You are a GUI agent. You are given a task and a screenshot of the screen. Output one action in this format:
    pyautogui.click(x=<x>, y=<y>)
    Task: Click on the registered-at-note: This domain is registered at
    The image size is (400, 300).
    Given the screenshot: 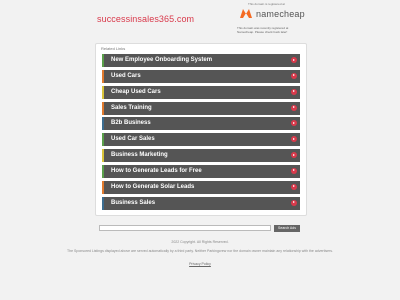 What is the action you would take?
    pyautogui.click(x=266, y=4)
    